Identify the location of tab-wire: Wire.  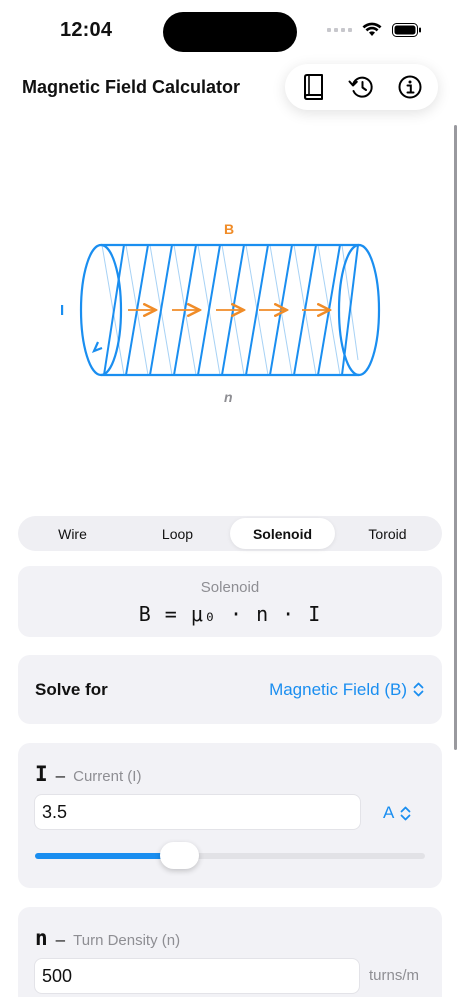
(72, 533).